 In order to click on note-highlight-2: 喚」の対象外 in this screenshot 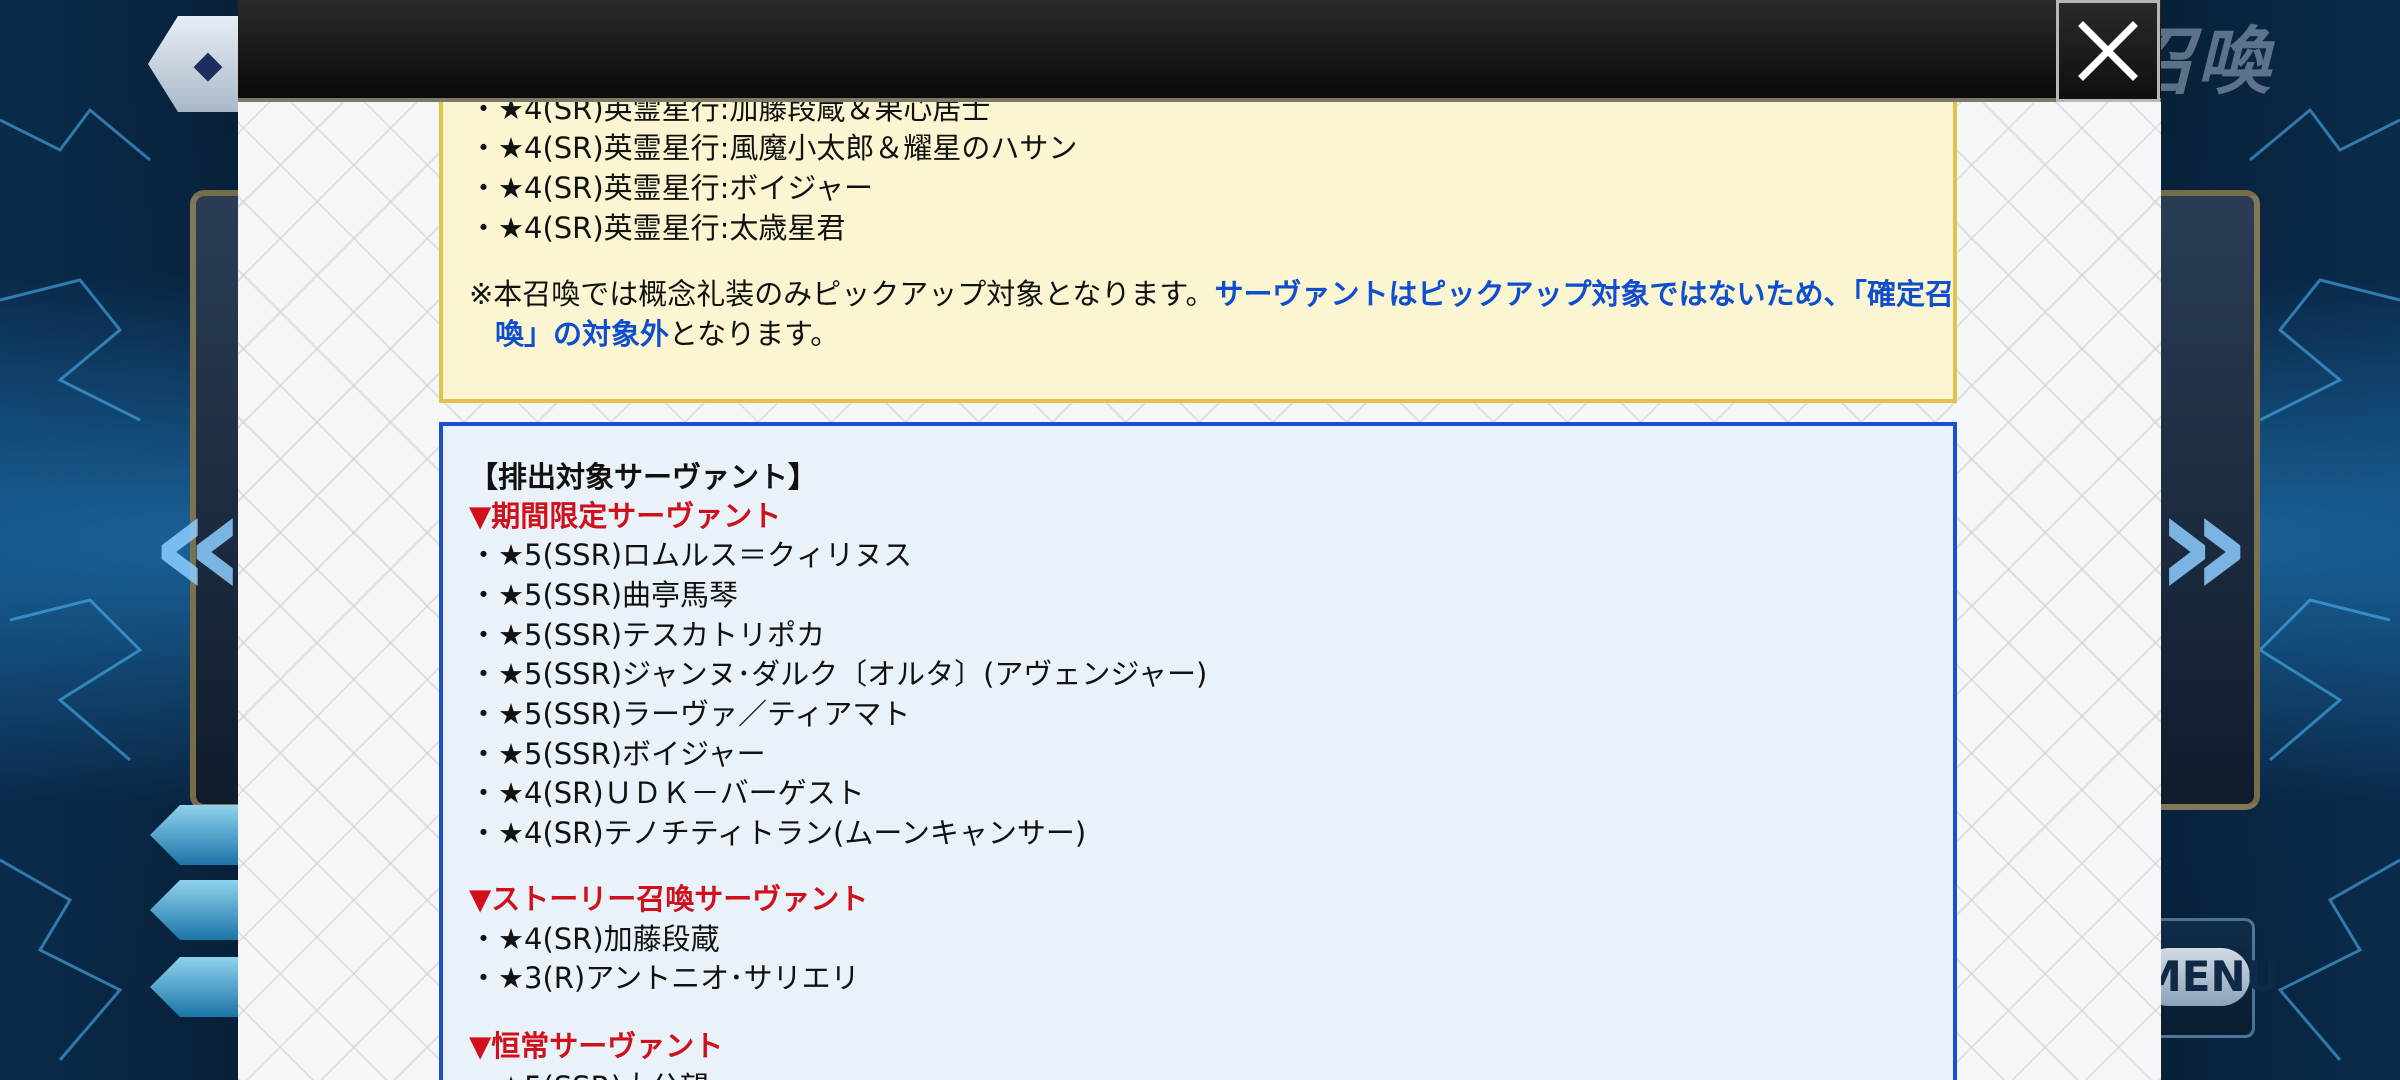, I will do `click(582, 334)`.